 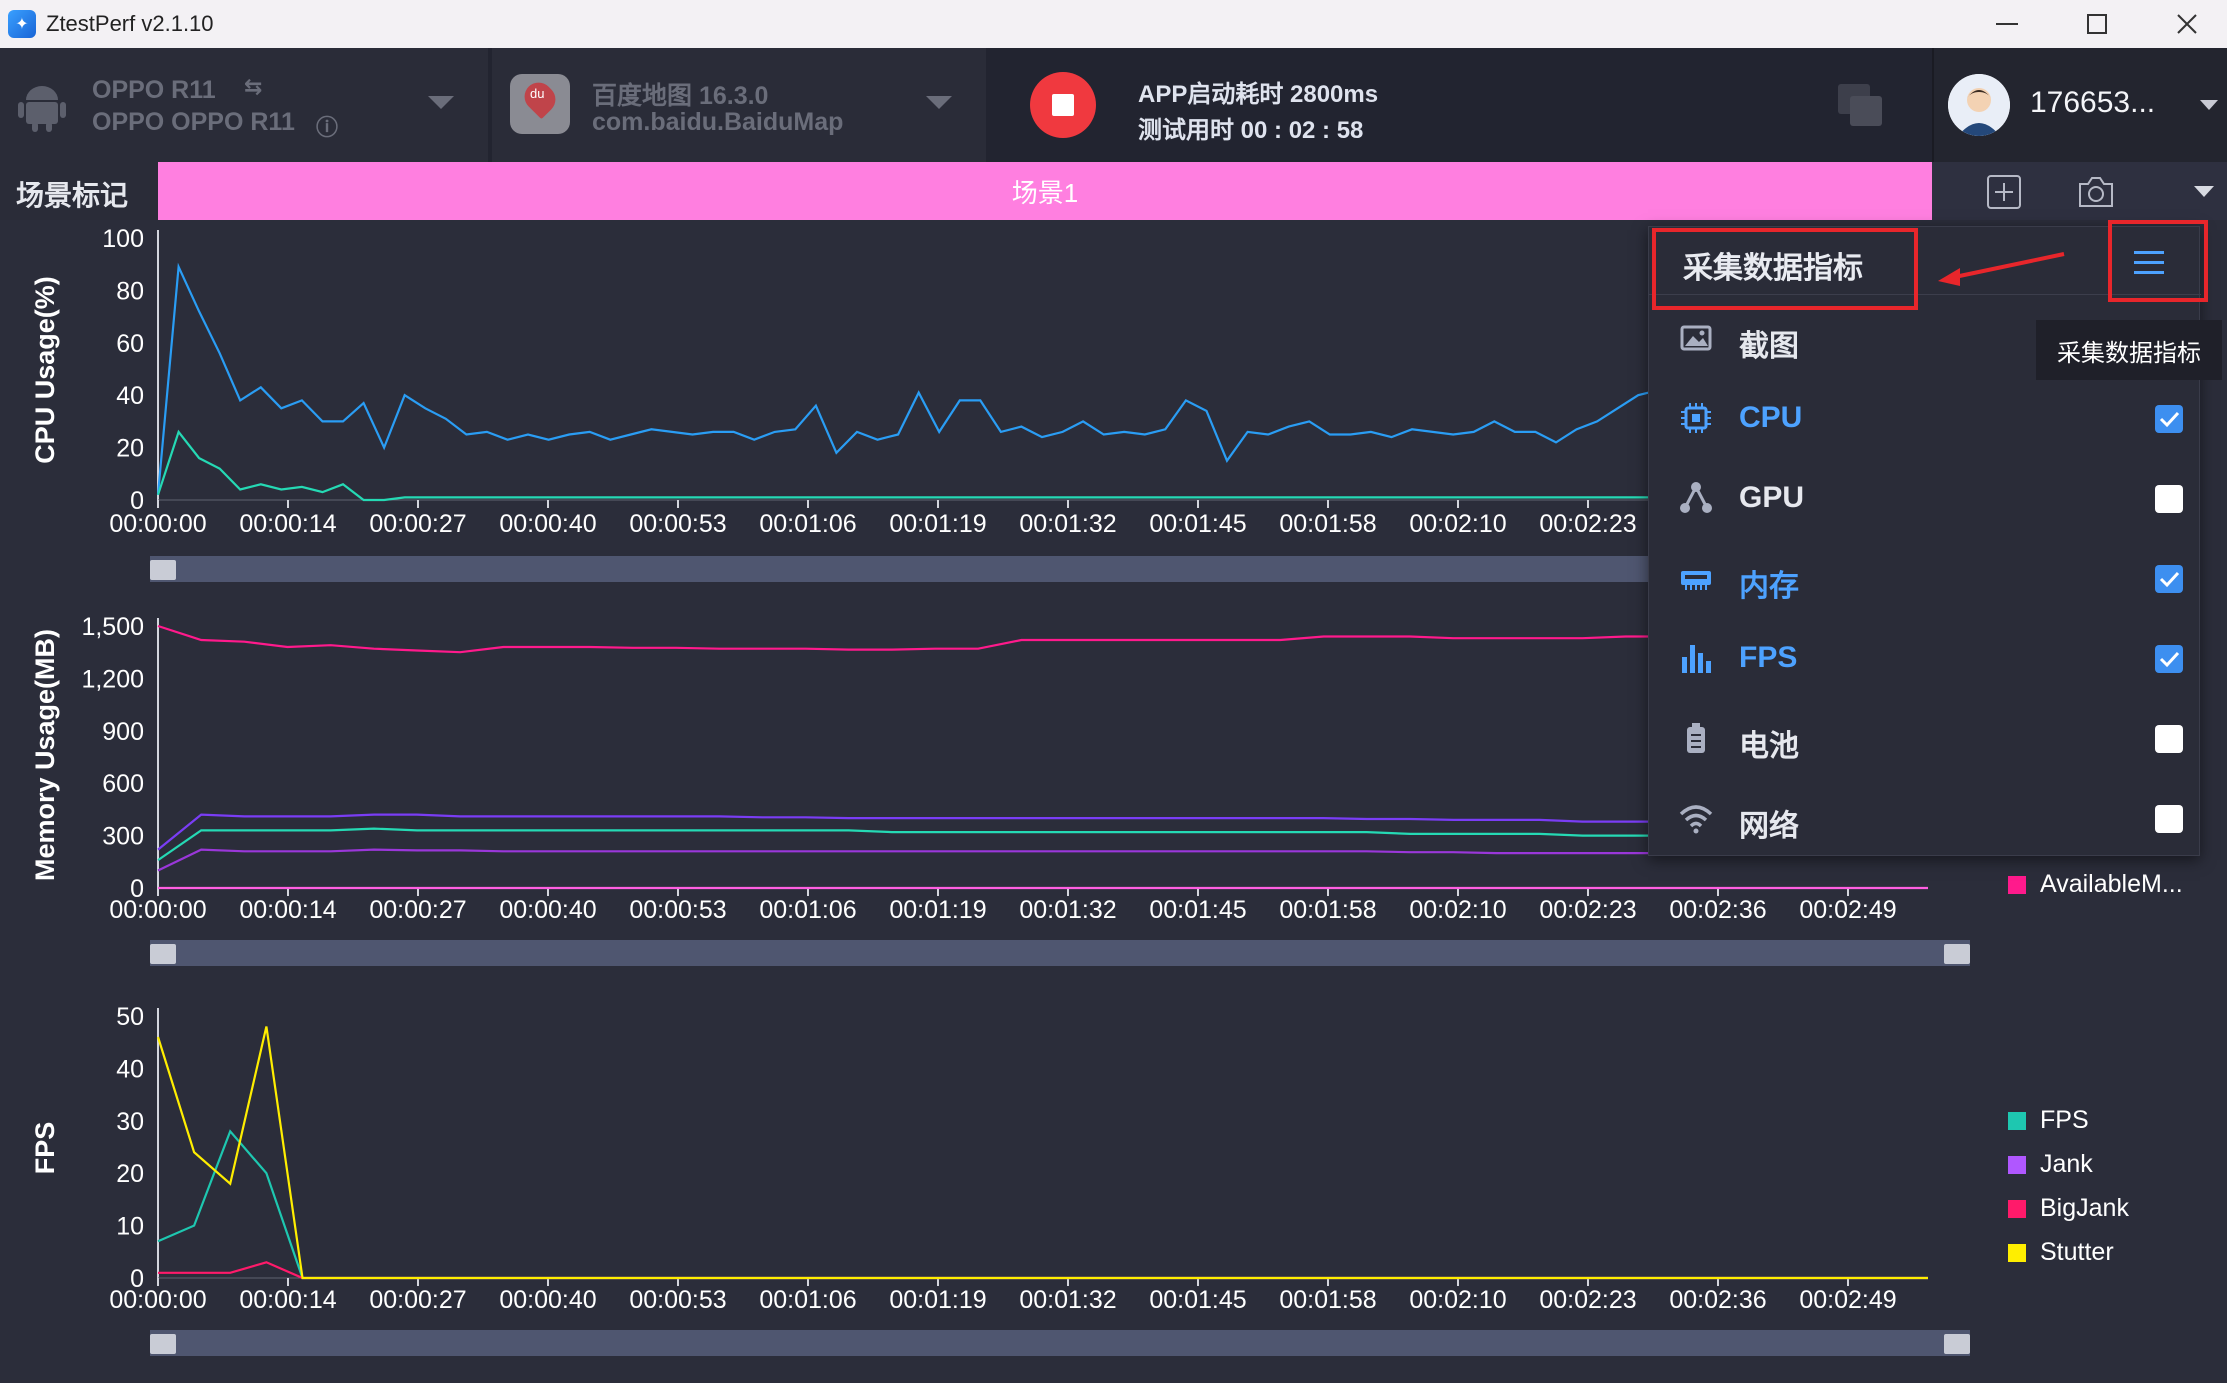 What do you see at coordinates (2184, 24) in the screenshot?
I see `close-button` at bounding box center [2184, 24].